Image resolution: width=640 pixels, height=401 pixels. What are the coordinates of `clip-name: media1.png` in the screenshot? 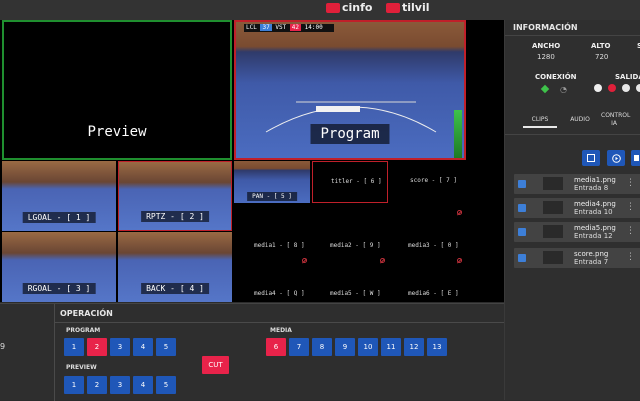 It's located at (595, 180).